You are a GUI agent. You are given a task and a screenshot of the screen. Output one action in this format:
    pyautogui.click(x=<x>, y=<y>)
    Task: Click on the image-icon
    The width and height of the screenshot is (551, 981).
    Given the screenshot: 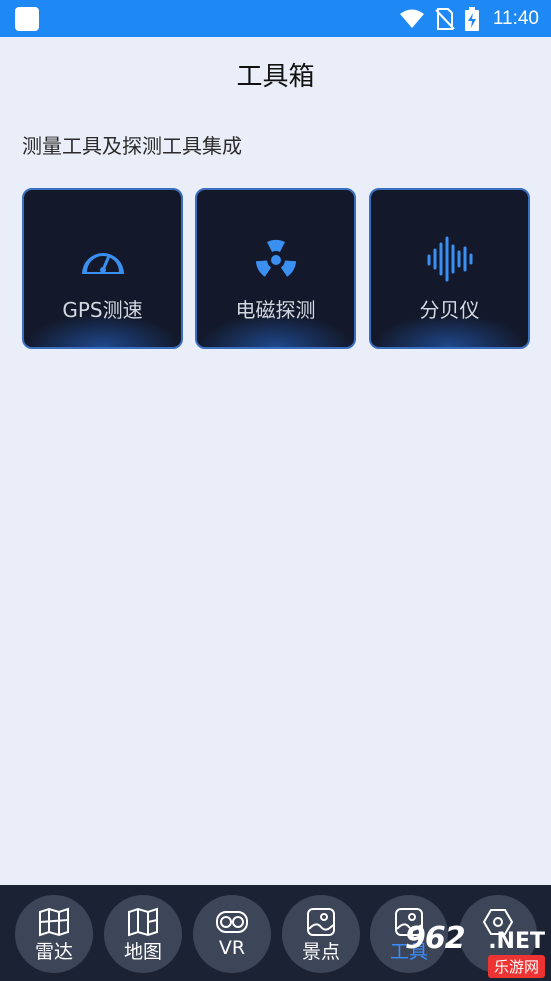 What is the action you would take?
    pyautogui.click(x=321, y=922)
    